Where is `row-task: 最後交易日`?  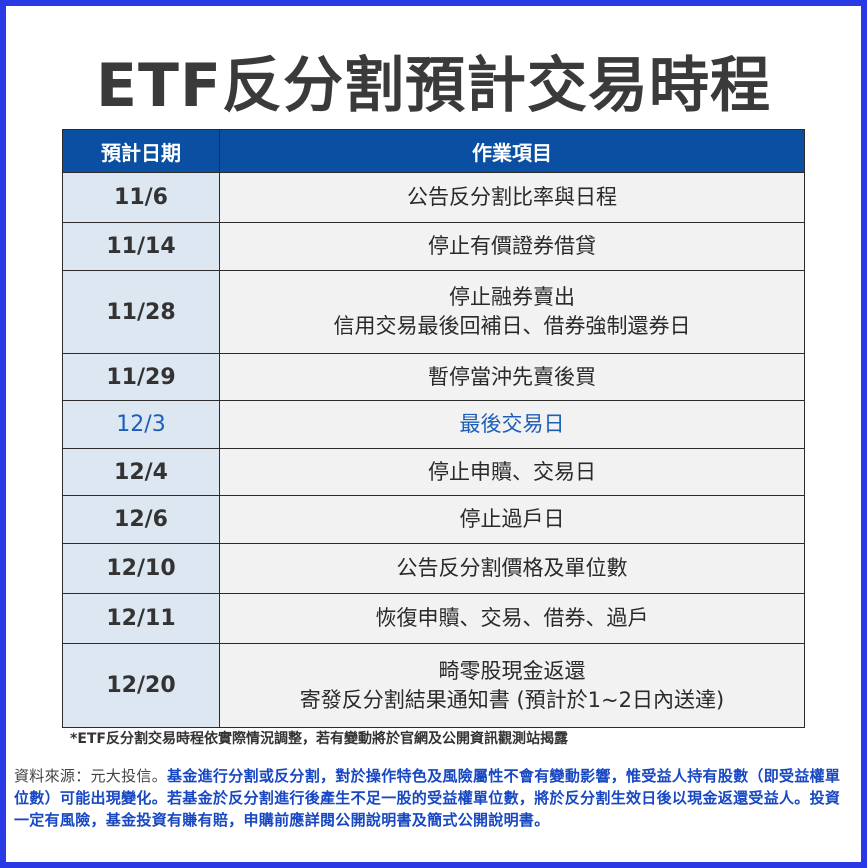 row-task: 最後交易日 is located at coordinates (512, 424).